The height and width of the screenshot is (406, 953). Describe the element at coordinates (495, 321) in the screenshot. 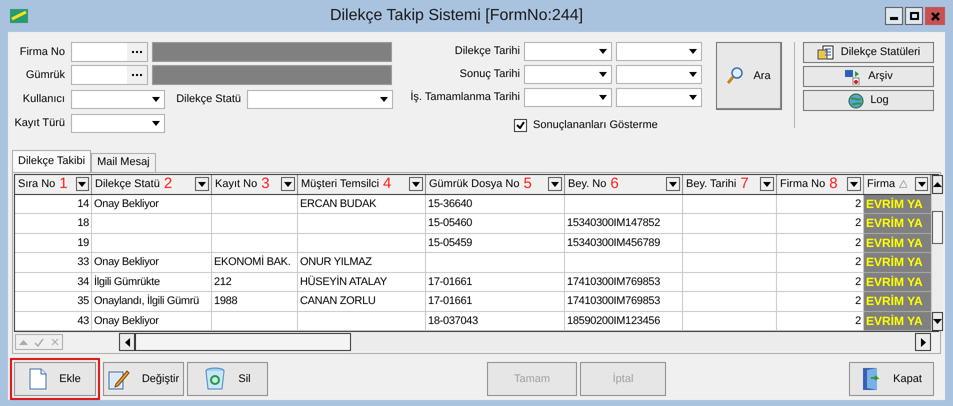

I see `table-cell: 18-037043` at that location.